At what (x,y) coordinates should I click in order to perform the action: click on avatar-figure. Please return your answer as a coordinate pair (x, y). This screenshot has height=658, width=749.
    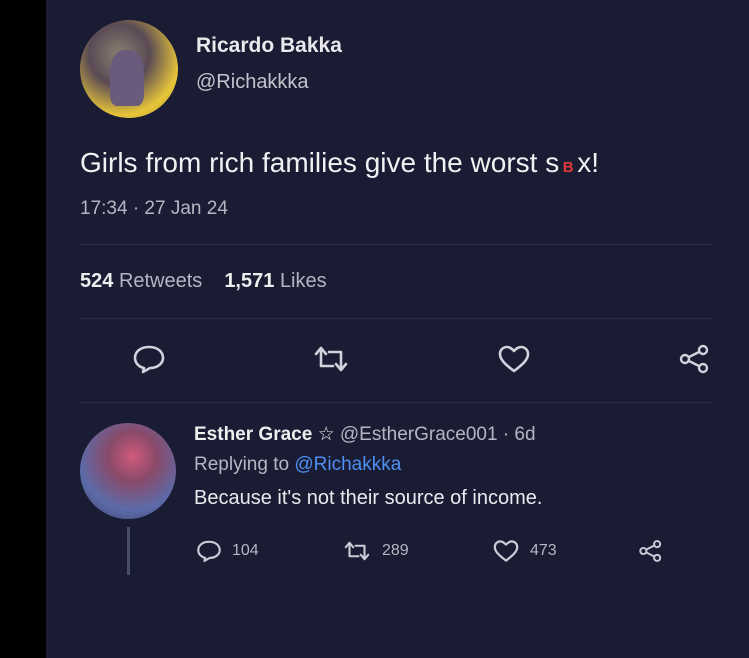
    Looking at the image, I should click on (127, 78).